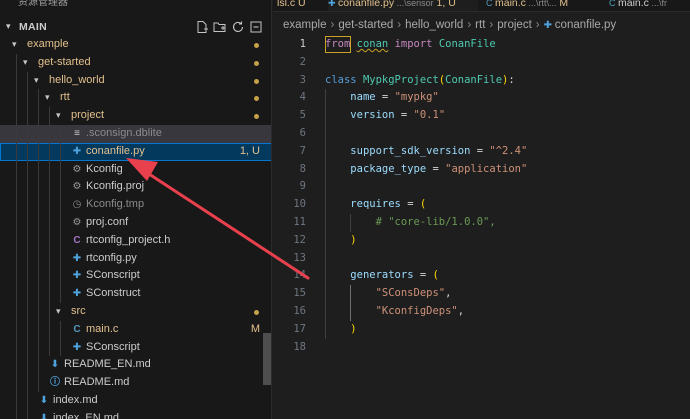 This screenshot has height=419, width=690. Describe the element at coordinates (135, 329) in the screenshot. I see `tree-file: Cmain.c M` at that location.